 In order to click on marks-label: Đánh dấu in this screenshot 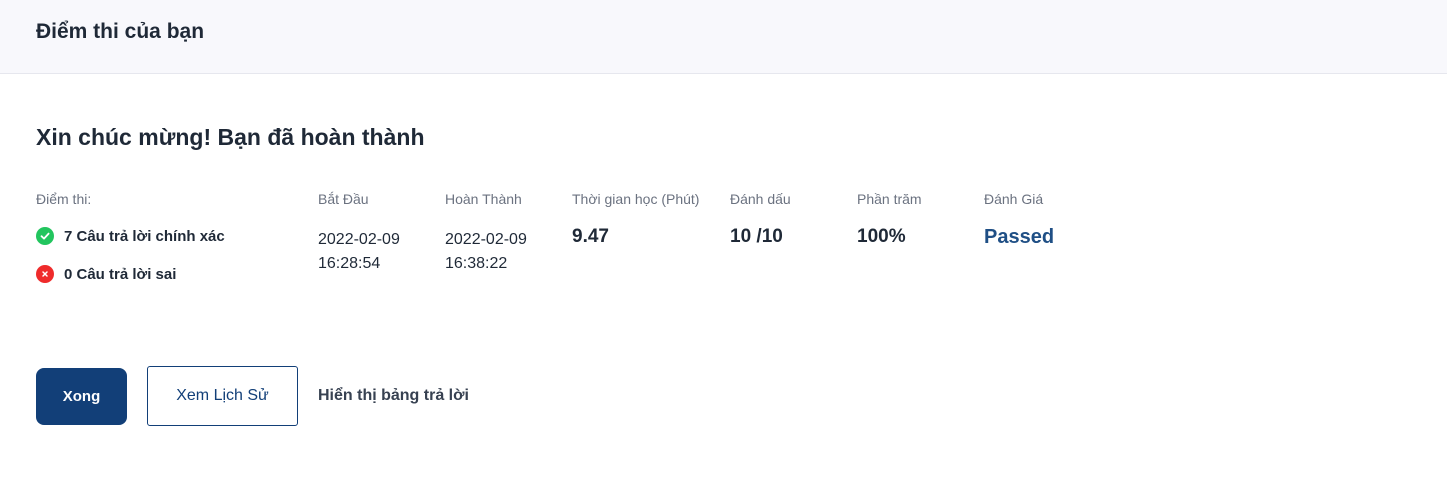, I will do `click(760, 199)`.